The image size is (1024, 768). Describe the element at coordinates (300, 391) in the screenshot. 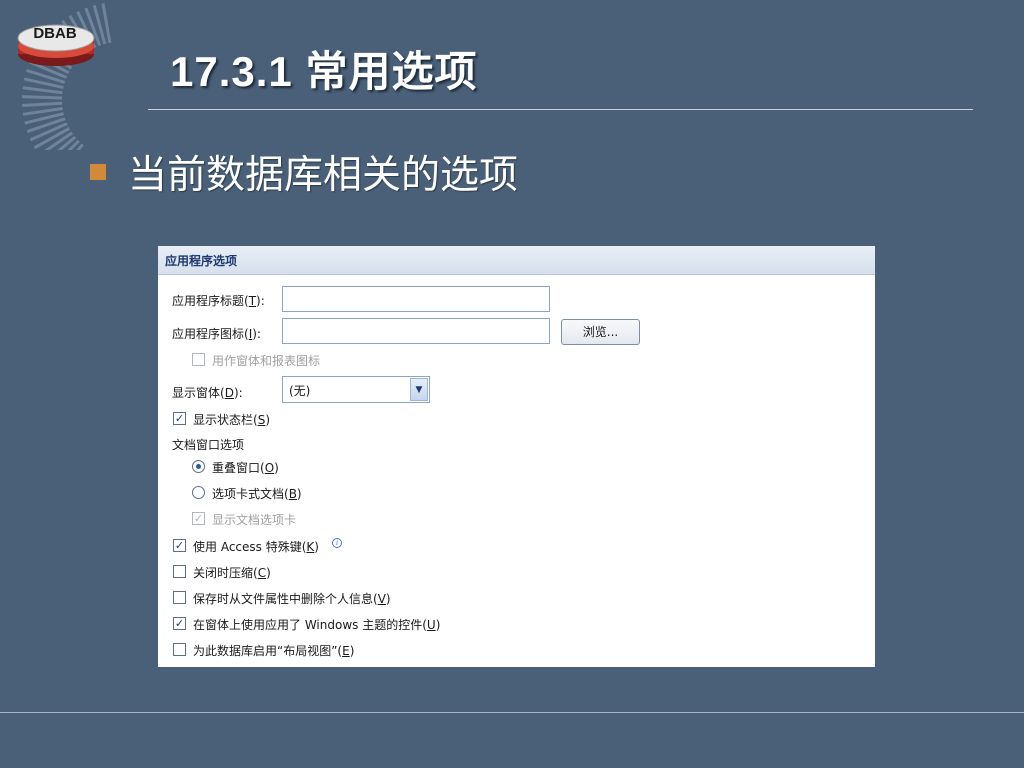

I see `display-form-value: (无)` at that location.